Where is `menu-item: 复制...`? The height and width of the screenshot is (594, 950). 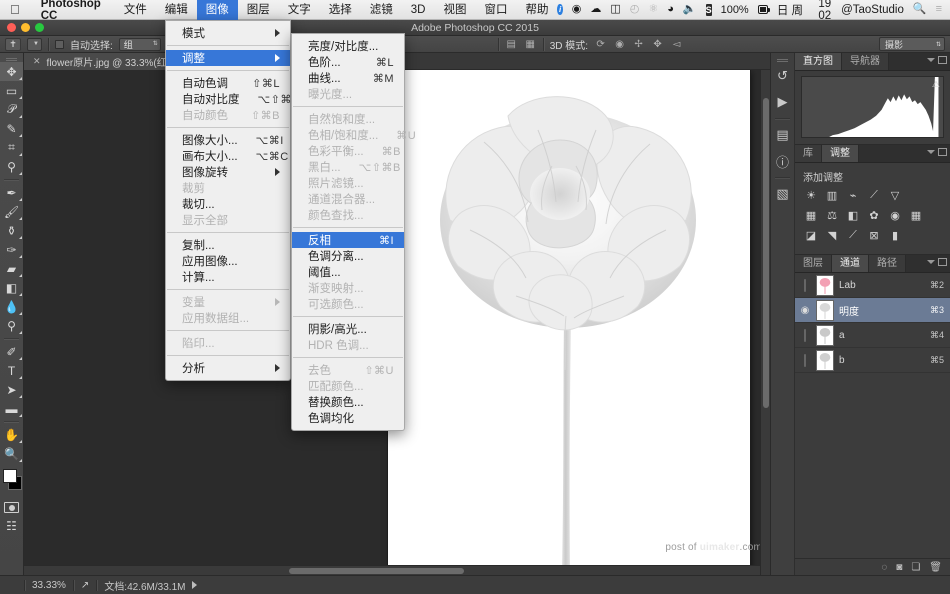 menu-item: 复制... is located at coordinates (228, 245).